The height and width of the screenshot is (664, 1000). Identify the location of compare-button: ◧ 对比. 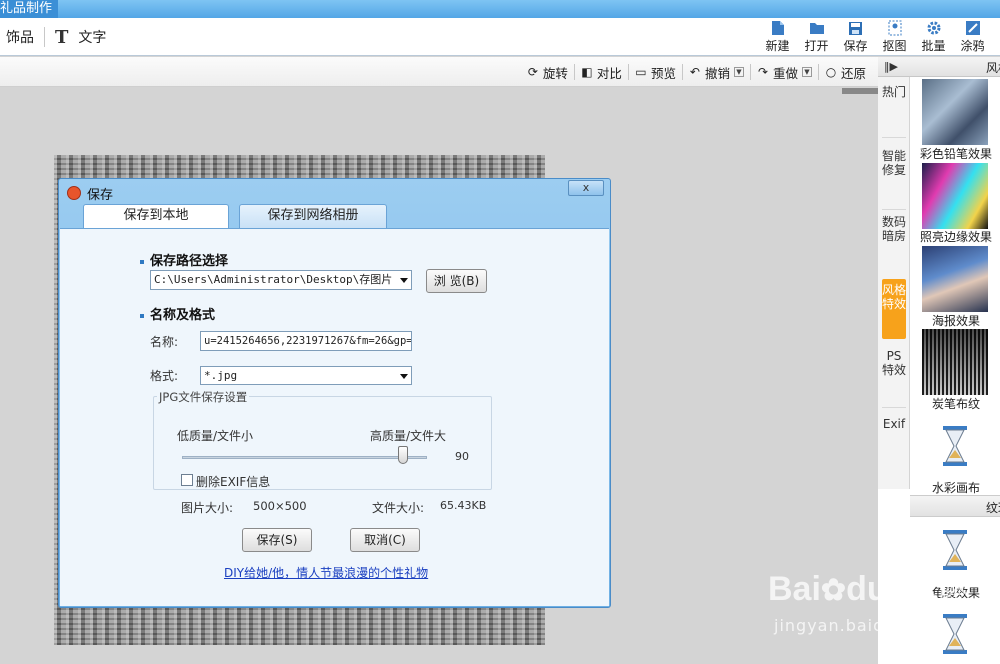
(601, 72).